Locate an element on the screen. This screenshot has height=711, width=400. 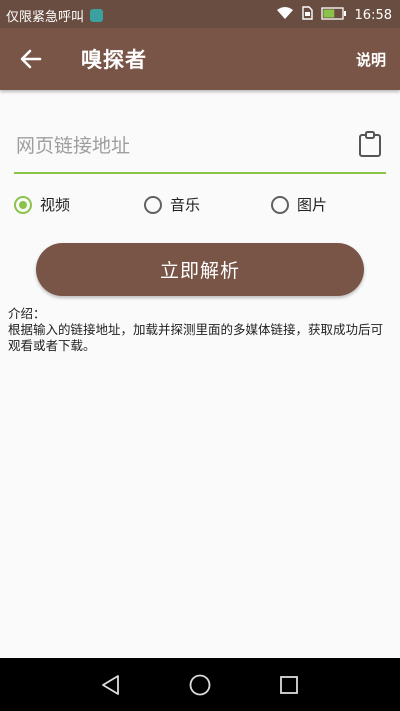
radio-video: 视频 is located at coordinates (42, 204).